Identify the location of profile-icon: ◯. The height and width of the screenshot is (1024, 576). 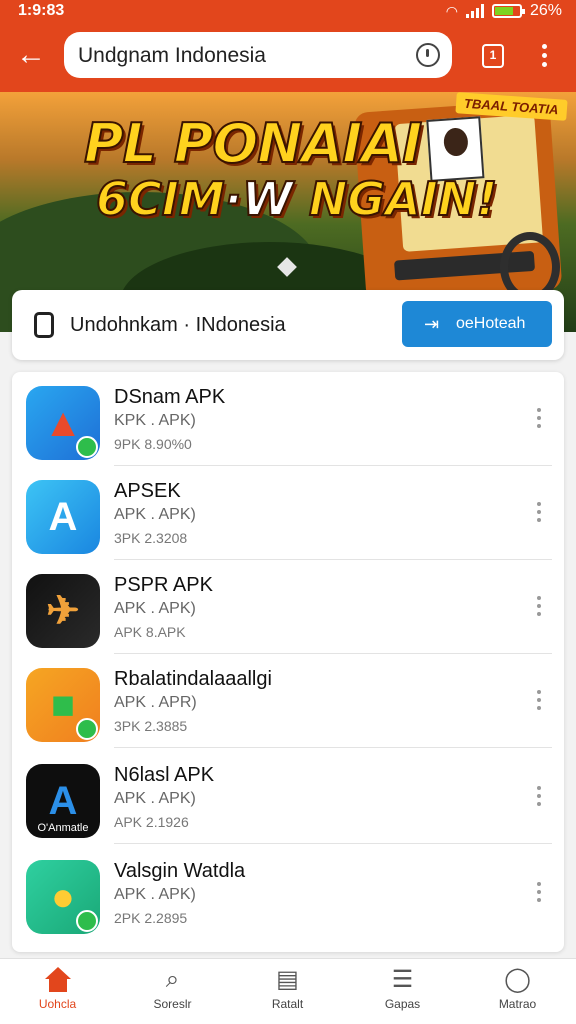
(517, 979).